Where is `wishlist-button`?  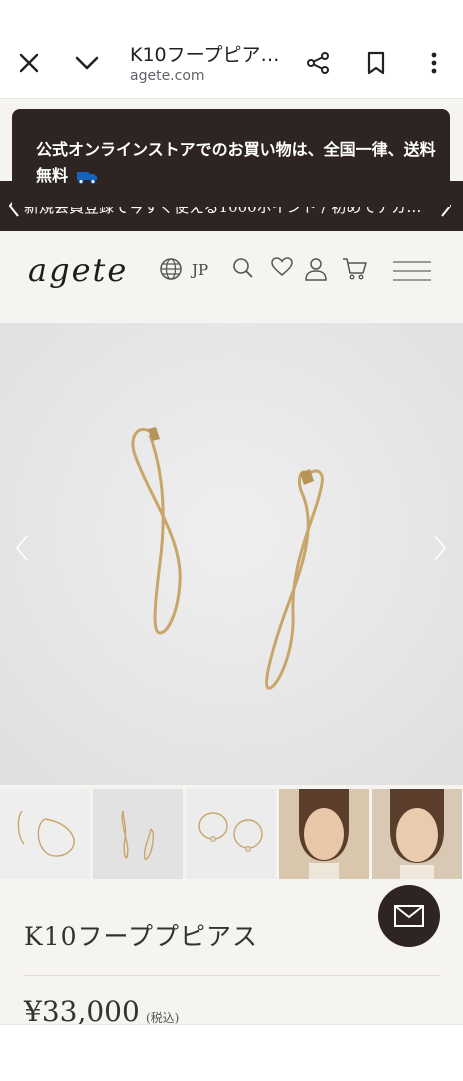
wishlist-button is located at coordinates (282, 267).